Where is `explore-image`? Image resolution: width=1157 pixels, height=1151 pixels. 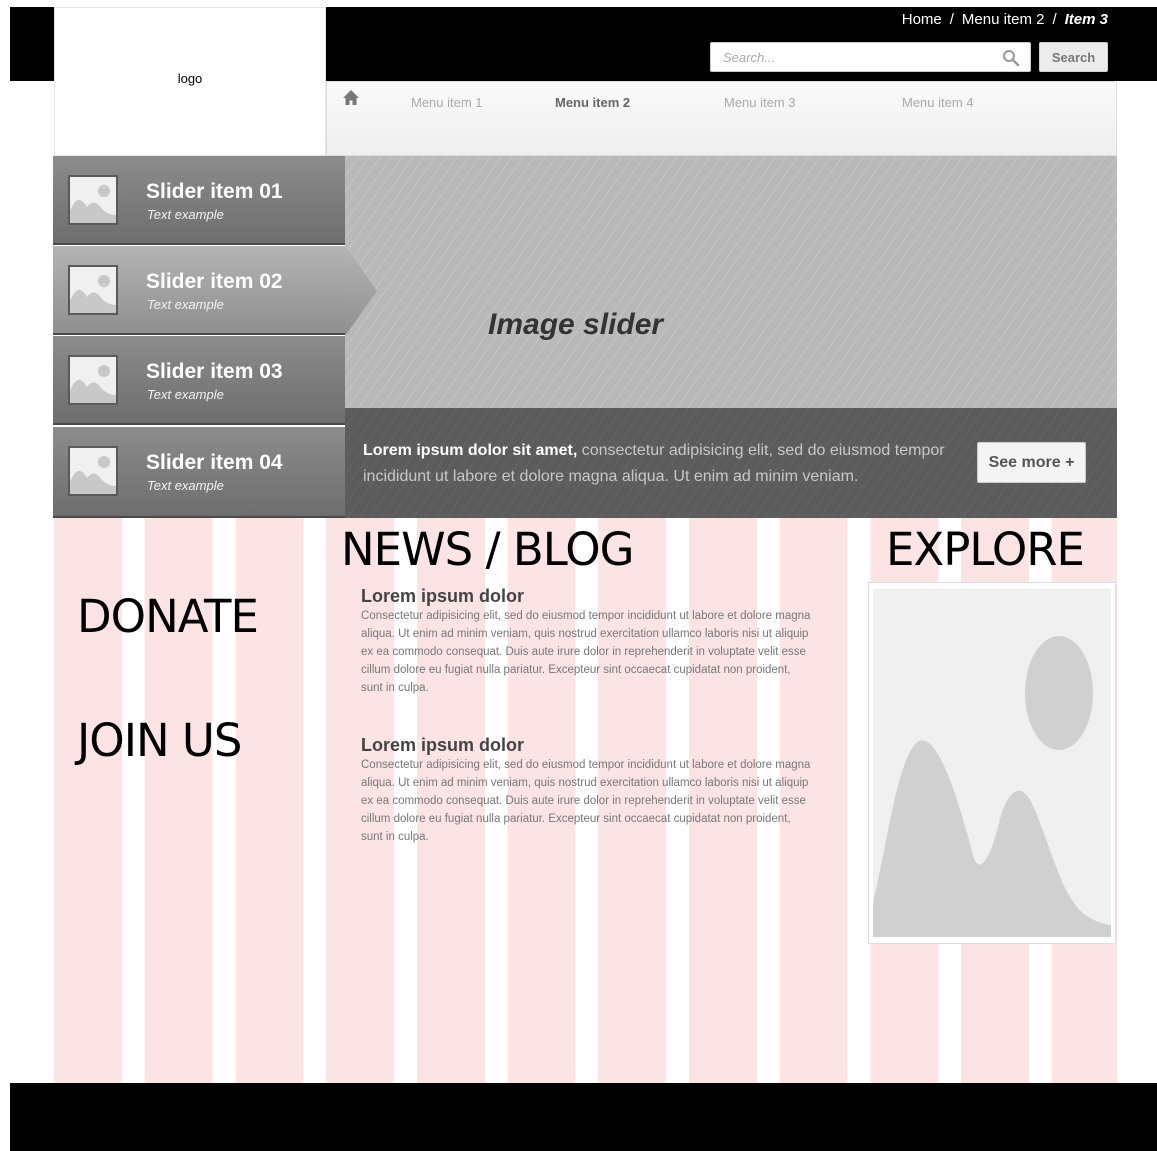
explore-image is located at coordinates (992, 763).